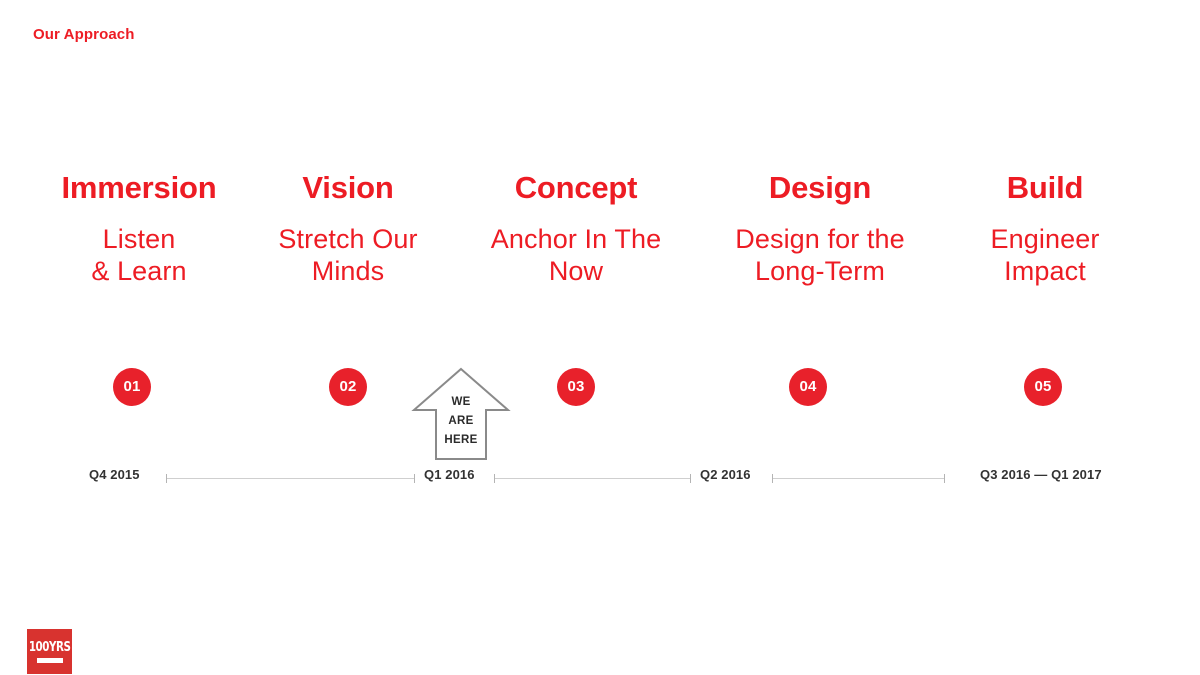 The image size is (1200, 675). I want to click on we-are-here-label: WE ARE HERE, so click(461, 421).